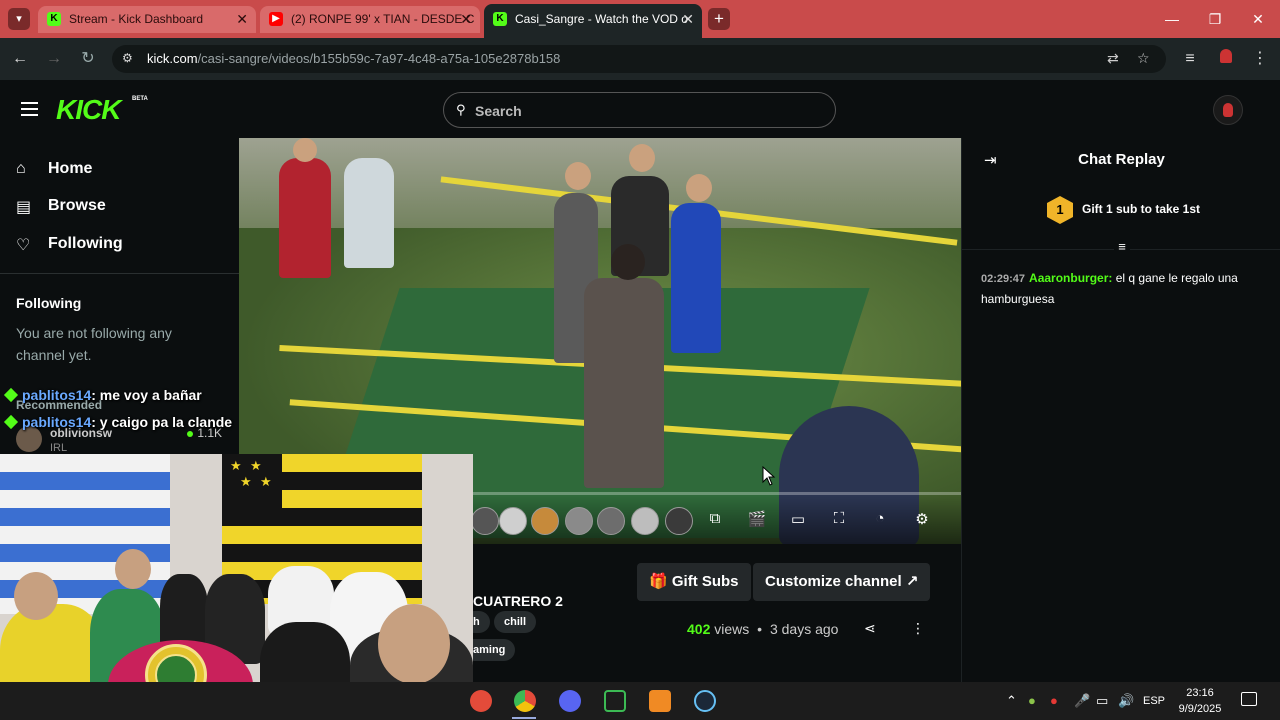 The image size is (1280, 720). Describe the element at coordinates (70, 168) in the screenshot. I see `sidebar-item-label: Home` at that location.